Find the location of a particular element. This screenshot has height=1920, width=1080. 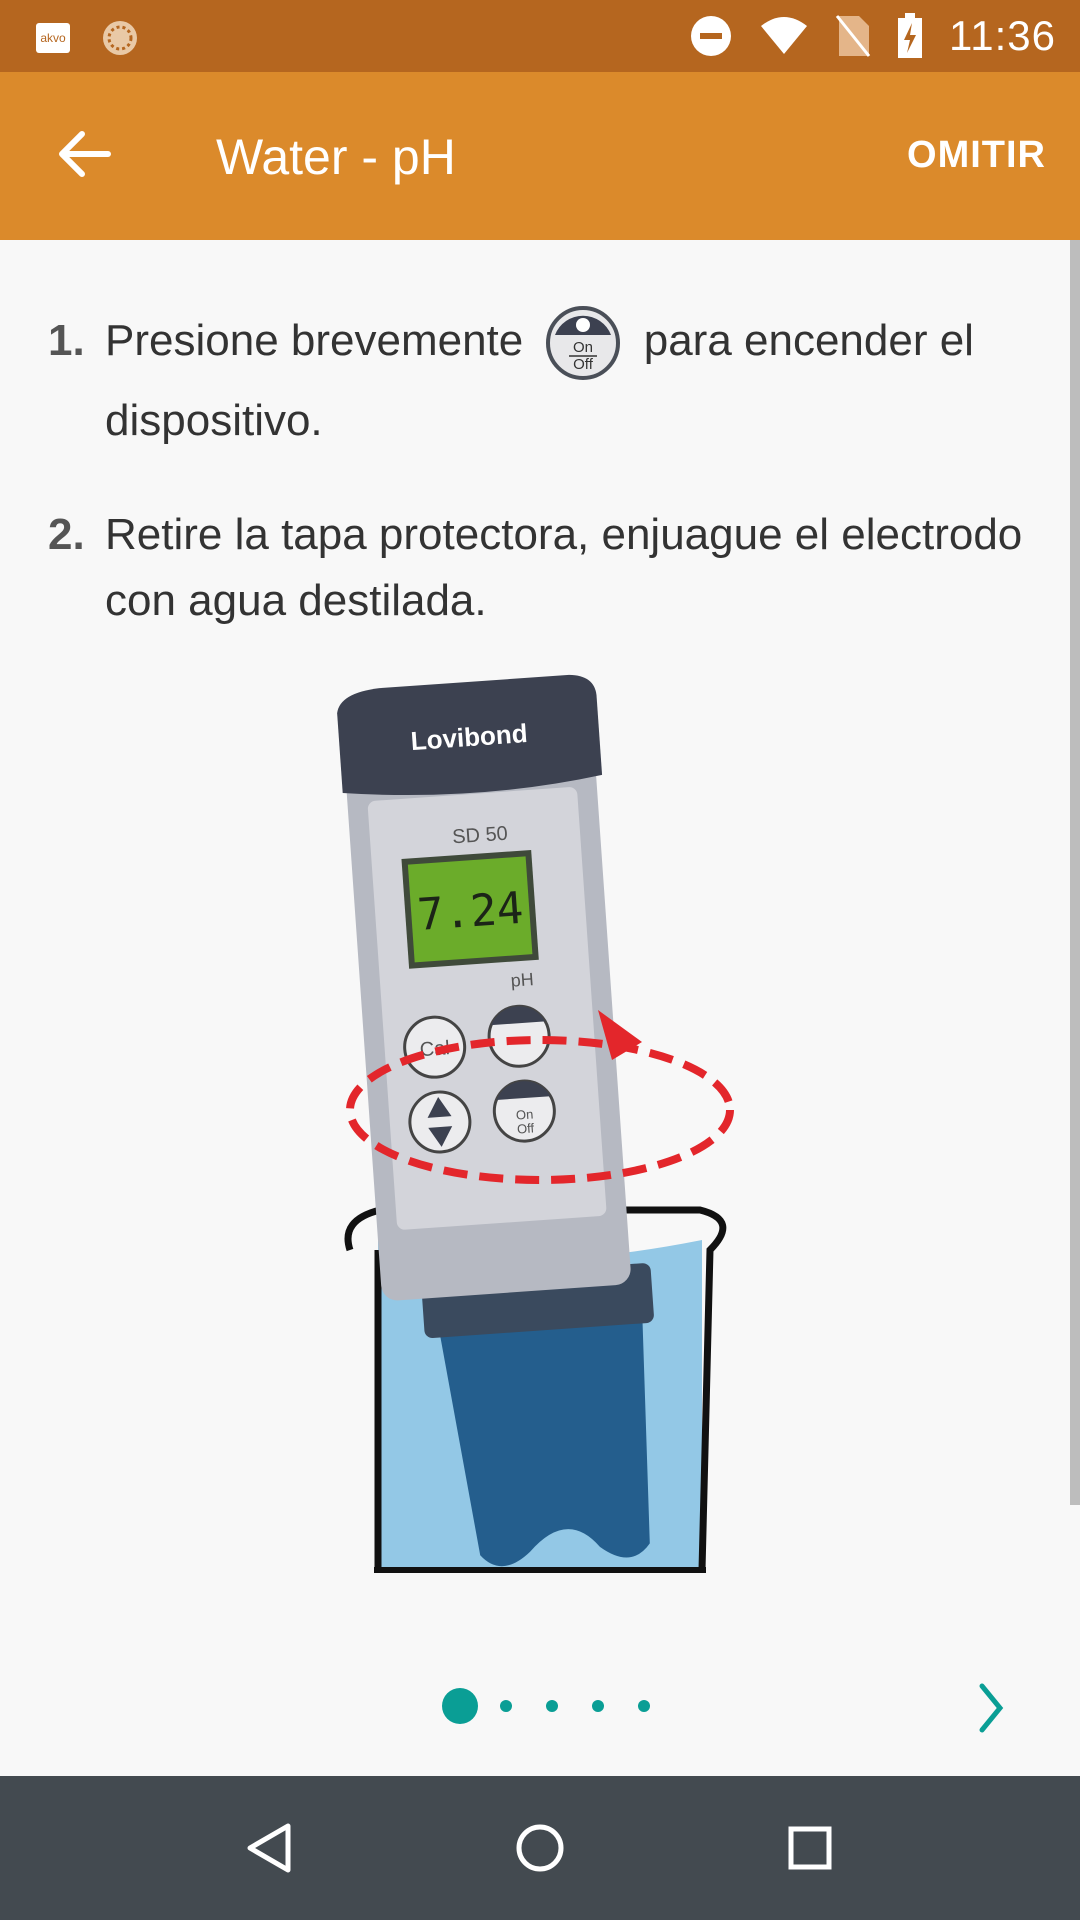

page-dot-1-active is located at coordinates (460, 1706).